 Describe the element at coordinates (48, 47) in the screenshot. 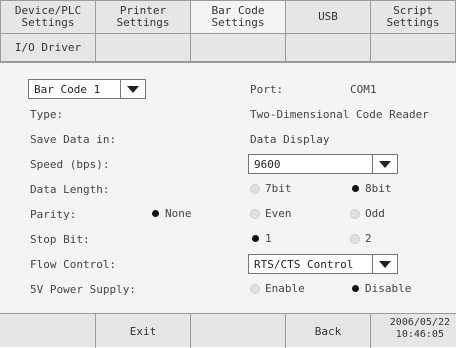

I see `tab-io-driver: I/O Driver` at that location.